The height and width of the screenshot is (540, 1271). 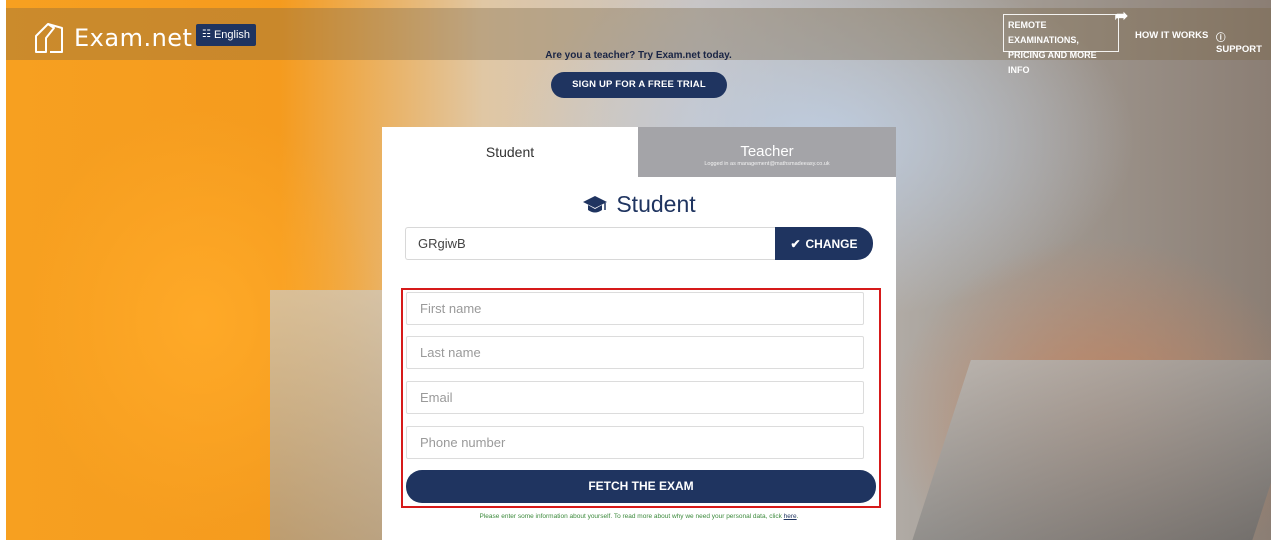 What do you see at coordinates (1090, 450) in the screenshot?
I see `background-laptop` at bounding box center [1090, 450].